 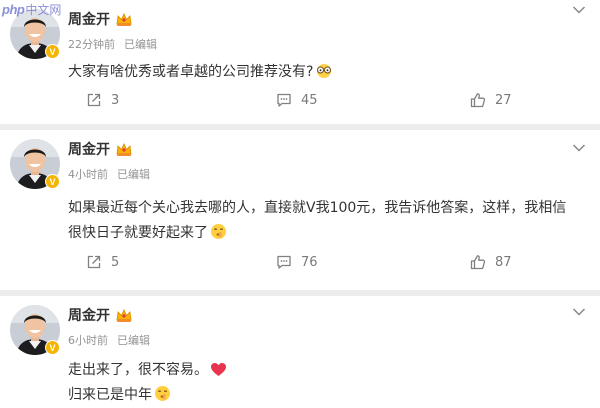 I want to click on content-line: 大家有啥优秀或者卓越的公司推荐没有?, so click(x=191, y=72).